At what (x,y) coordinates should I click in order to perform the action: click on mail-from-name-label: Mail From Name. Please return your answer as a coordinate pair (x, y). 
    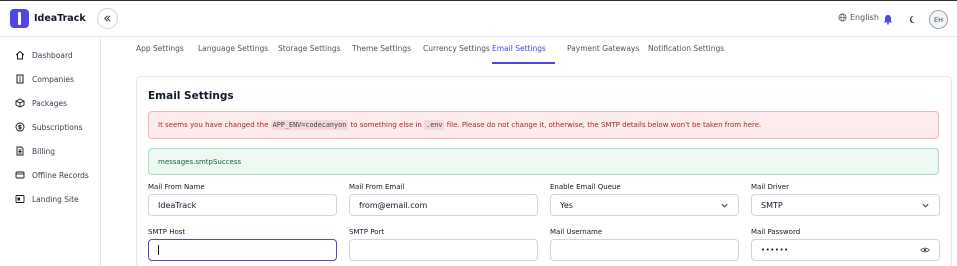
    Looking at the image, I should click on (176, 187).